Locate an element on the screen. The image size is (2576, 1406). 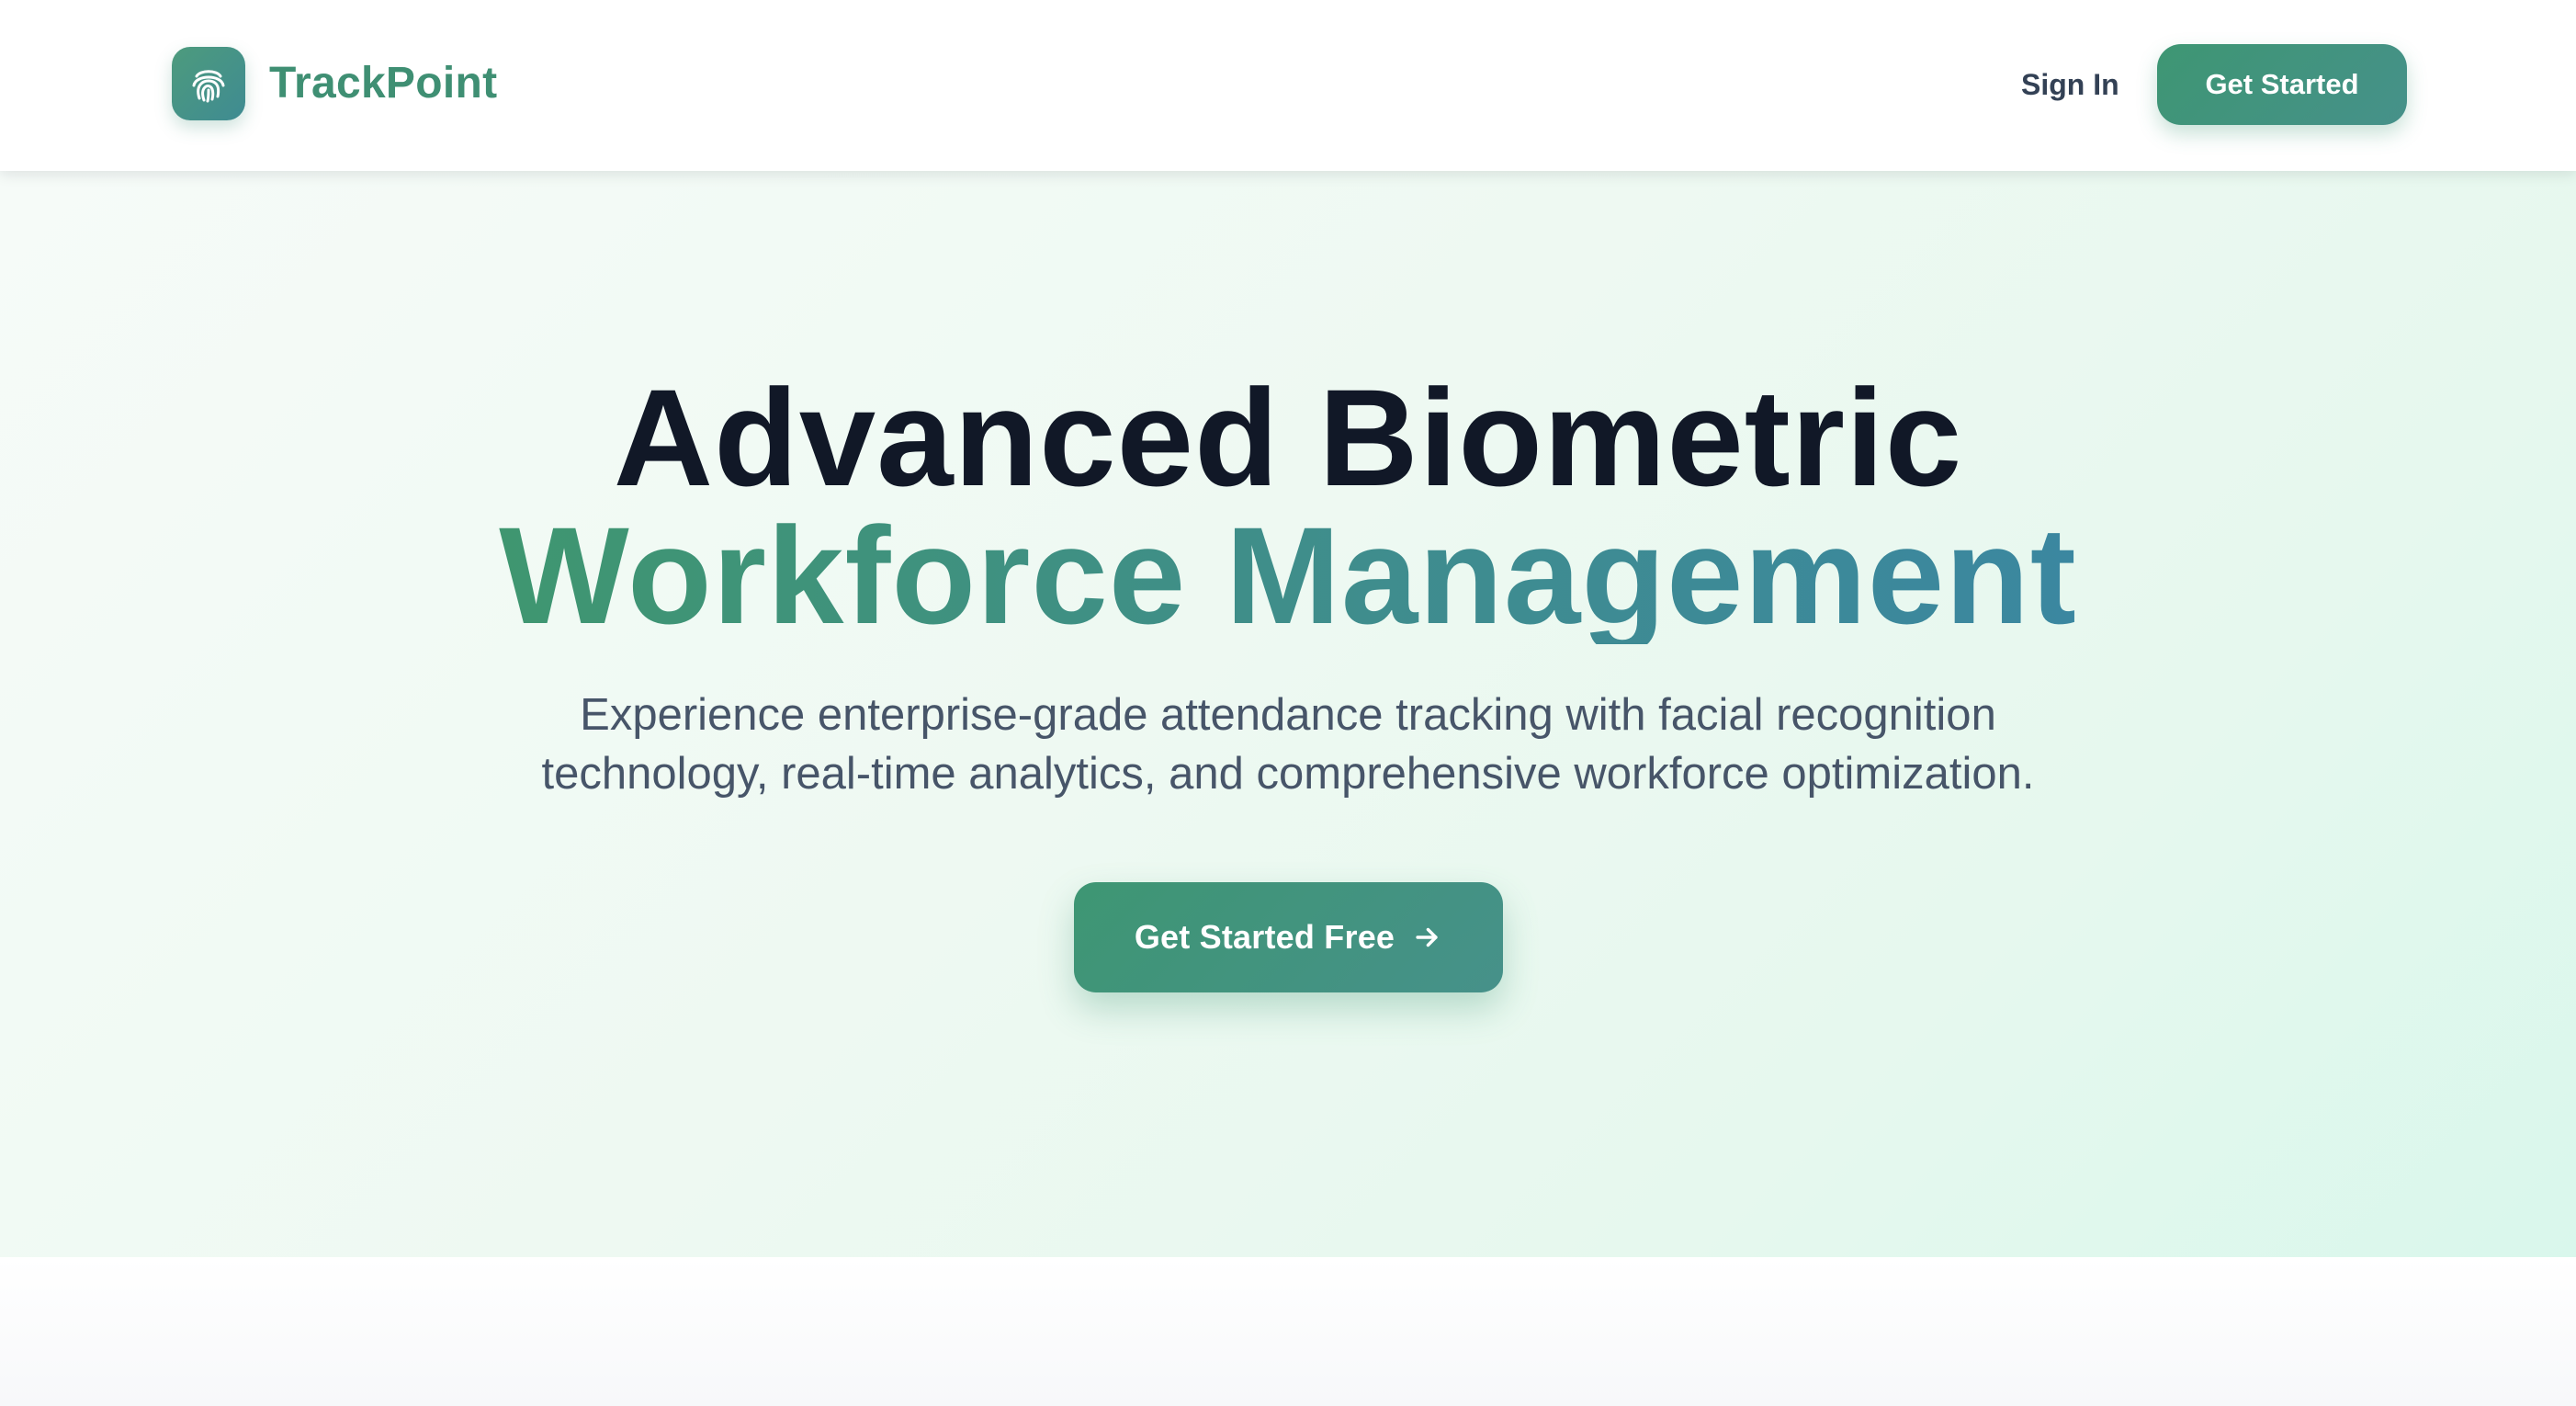
get-started-button: Get Started is located at coordinates (2282, 84).